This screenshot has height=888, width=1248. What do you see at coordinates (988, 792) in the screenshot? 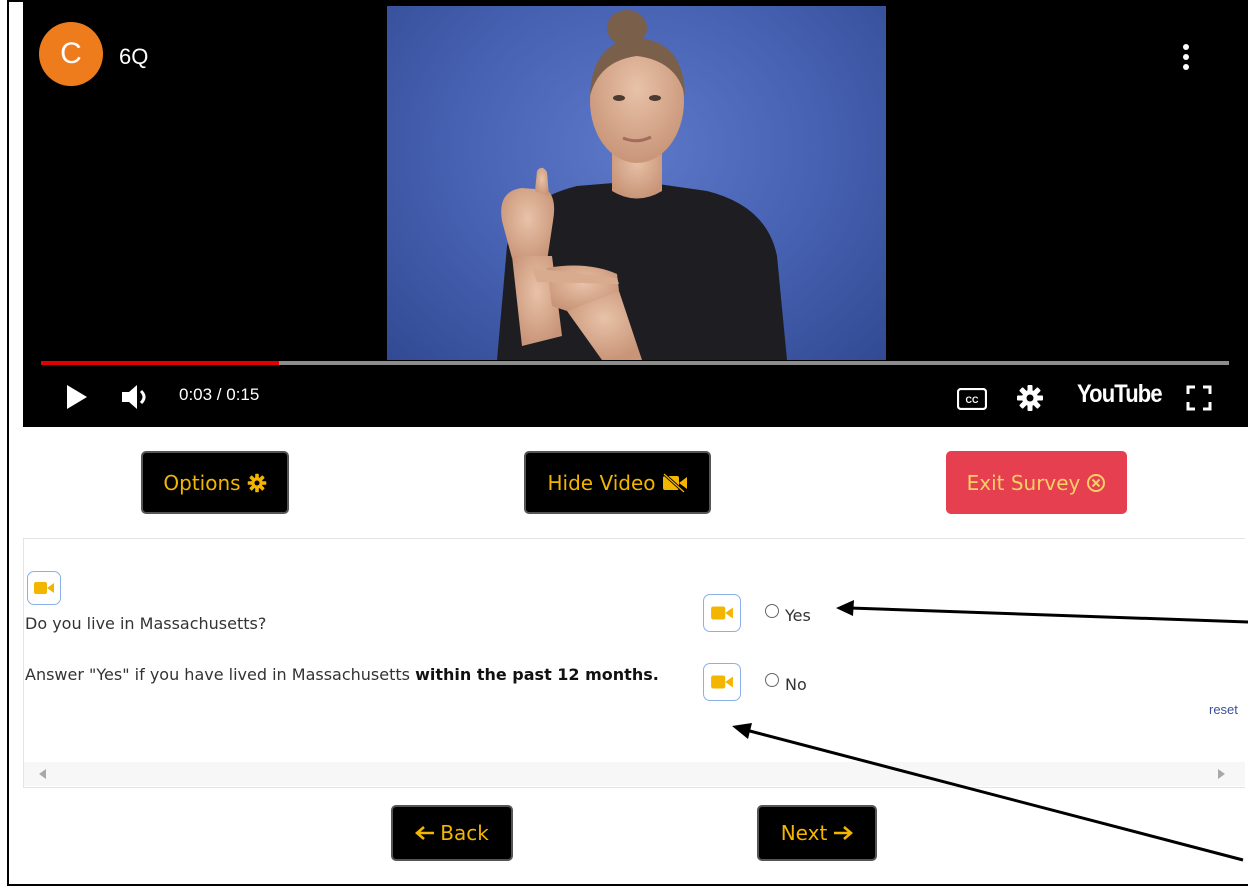
I see `annotation-arrow-to-video-button` at bounding box center [988, 792].